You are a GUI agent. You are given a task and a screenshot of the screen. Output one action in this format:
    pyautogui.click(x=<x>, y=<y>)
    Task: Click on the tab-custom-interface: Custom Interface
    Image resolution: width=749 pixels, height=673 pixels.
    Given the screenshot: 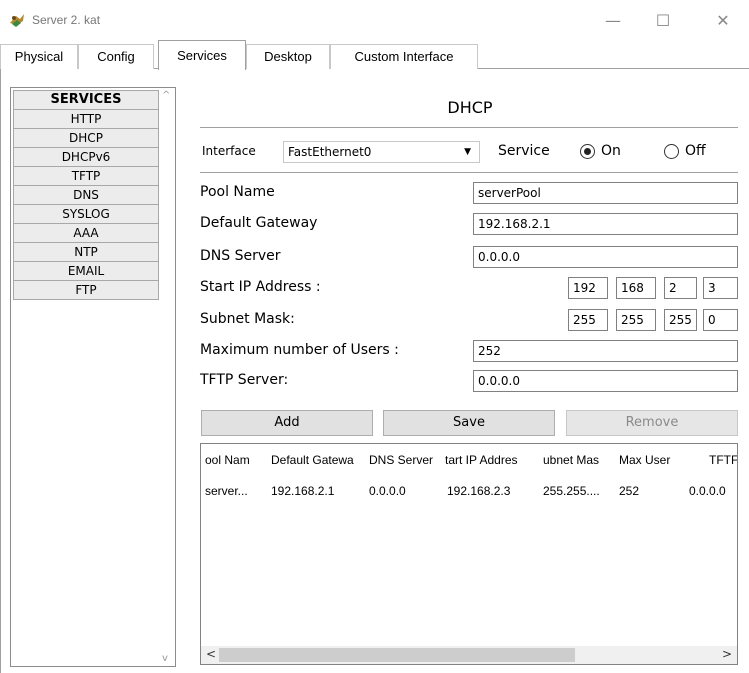 What is the action you would take?
    pyautogui.click(x=404, y=56)
    